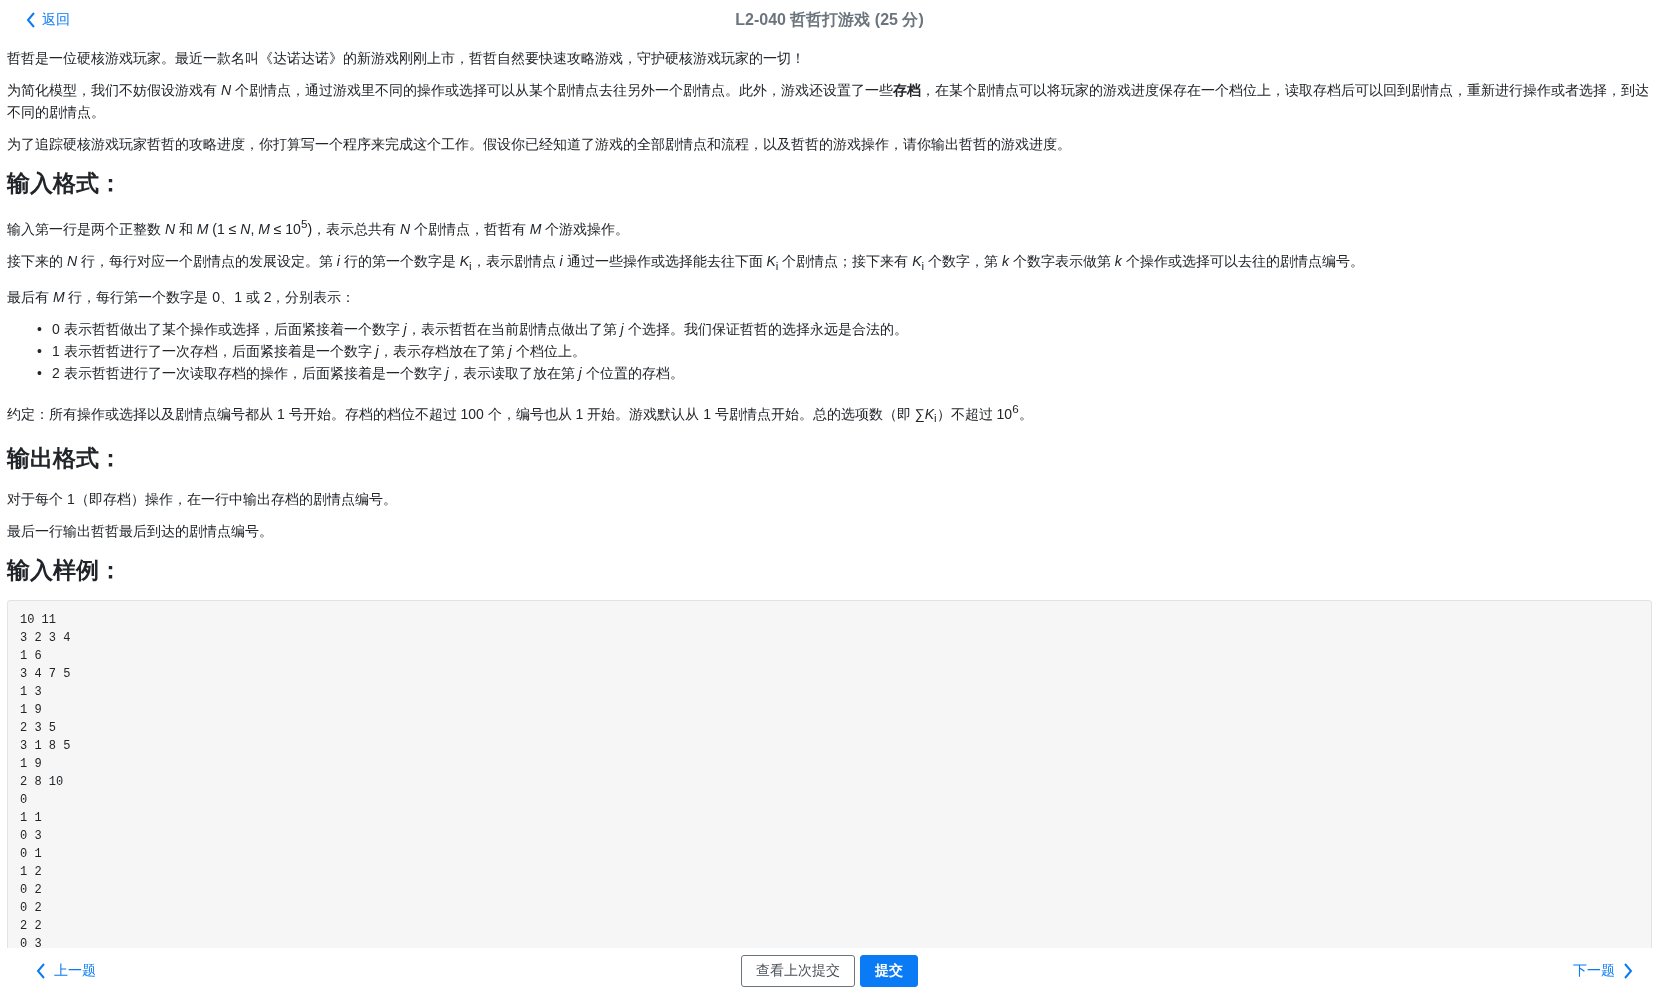  I want to click on next-problem-link: 下一题, so click(1603, 971).